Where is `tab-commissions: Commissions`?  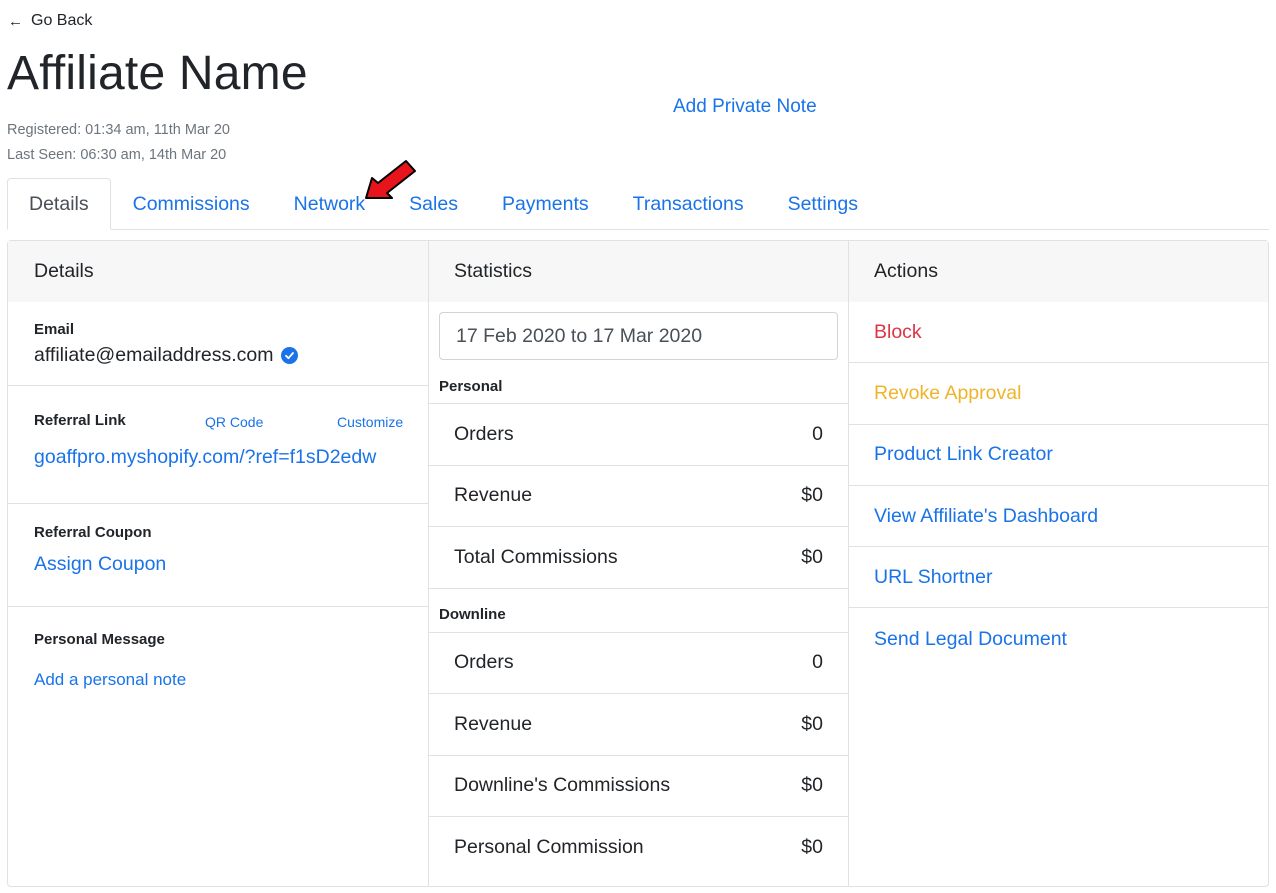
tab-commissions: Commissions is located at coordinates (191, 204).